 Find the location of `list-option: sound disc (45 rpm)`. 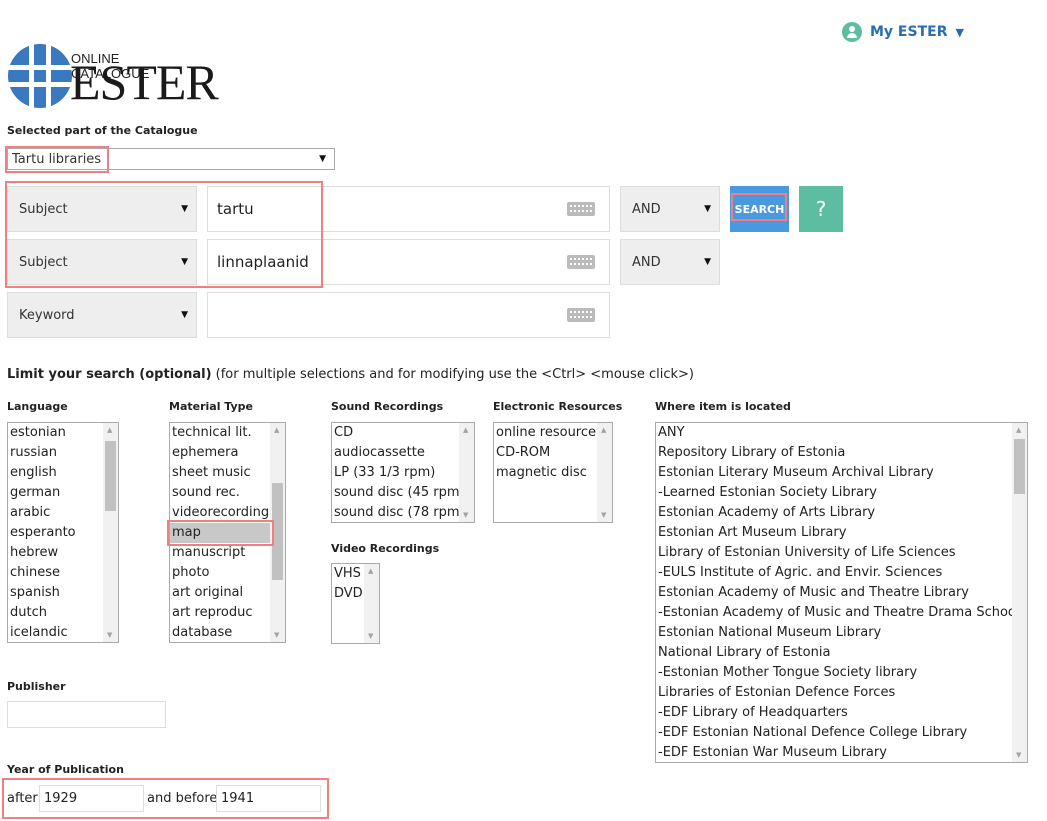

list-option: sound disc (45 rpm) is located at coordinates (403, 493).